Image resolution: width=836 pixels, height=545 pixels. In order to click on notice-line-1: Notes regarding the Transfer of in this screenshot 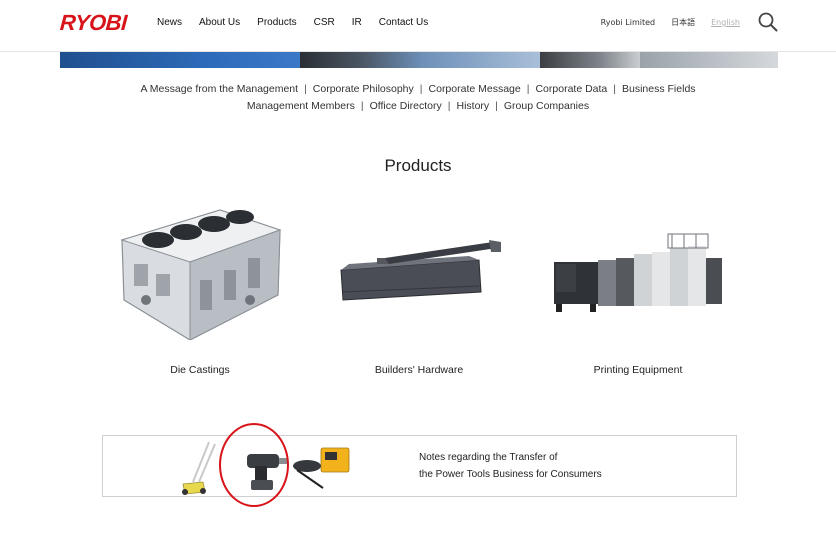, I will do `click(488, 457)`.